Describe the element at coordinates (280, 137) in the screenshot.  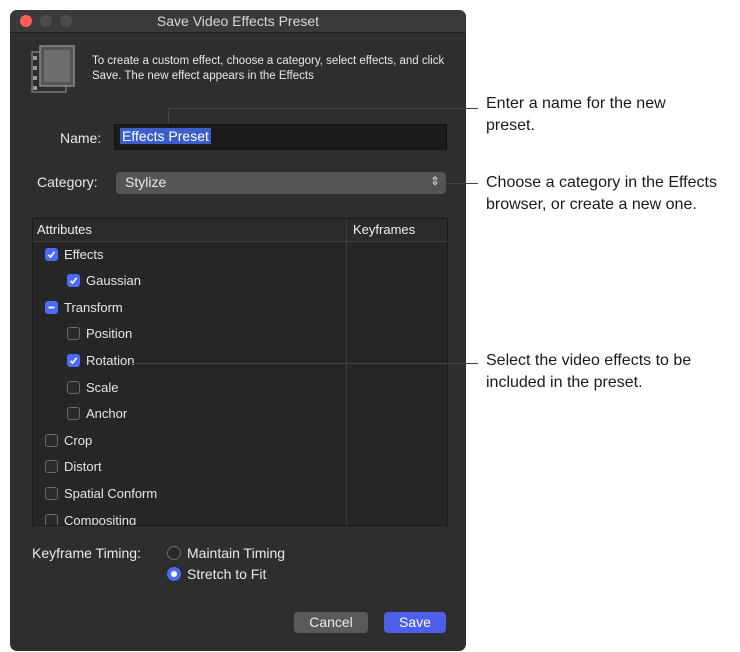
I see `name-field: Effects Preset` at that location.